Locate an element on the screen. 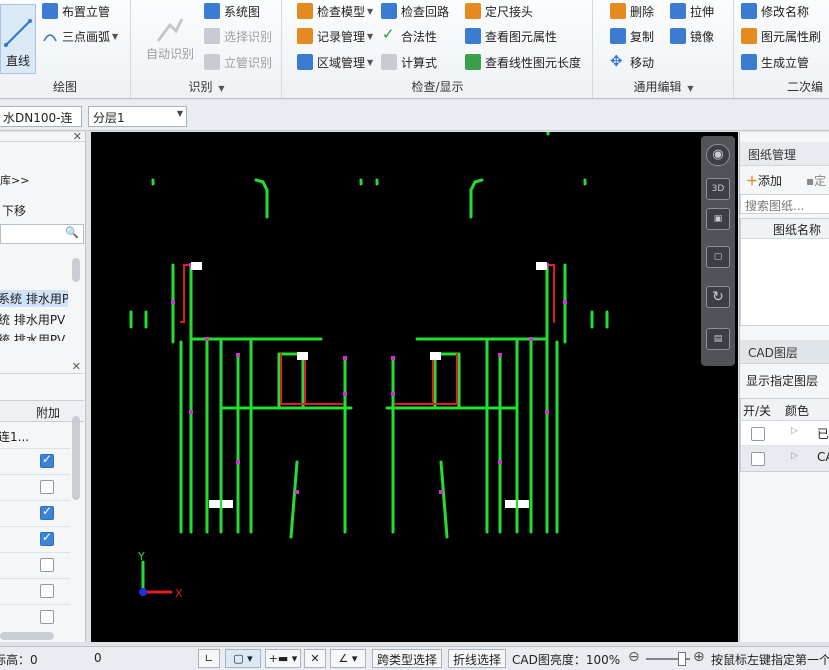 Image resolution: width=829 pixels, height=670 pixels. component-search-input: 🔍 is located at coordinates (42, 234).